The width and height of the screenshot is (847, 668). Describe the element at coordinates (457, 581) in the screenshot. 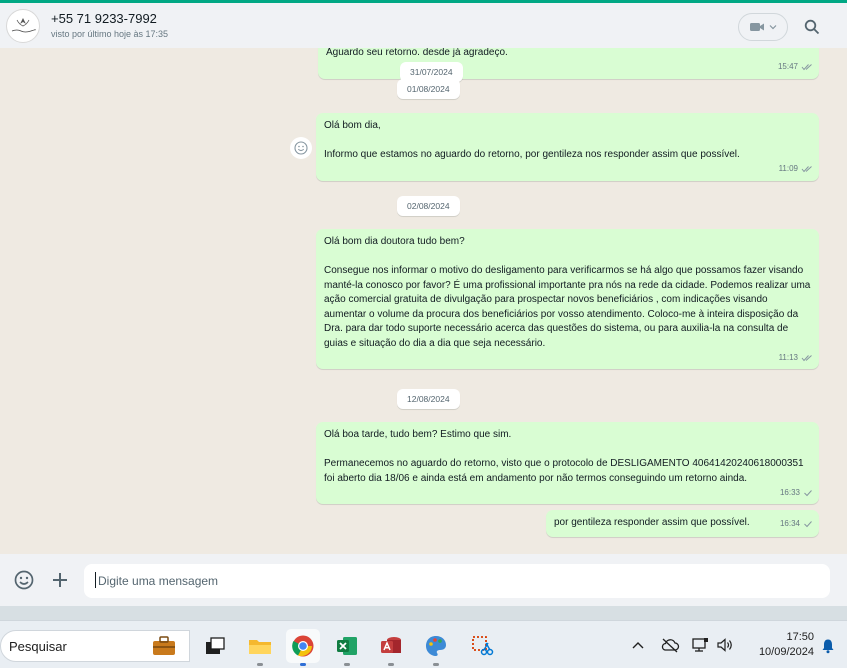

I see `message-input` at that location.